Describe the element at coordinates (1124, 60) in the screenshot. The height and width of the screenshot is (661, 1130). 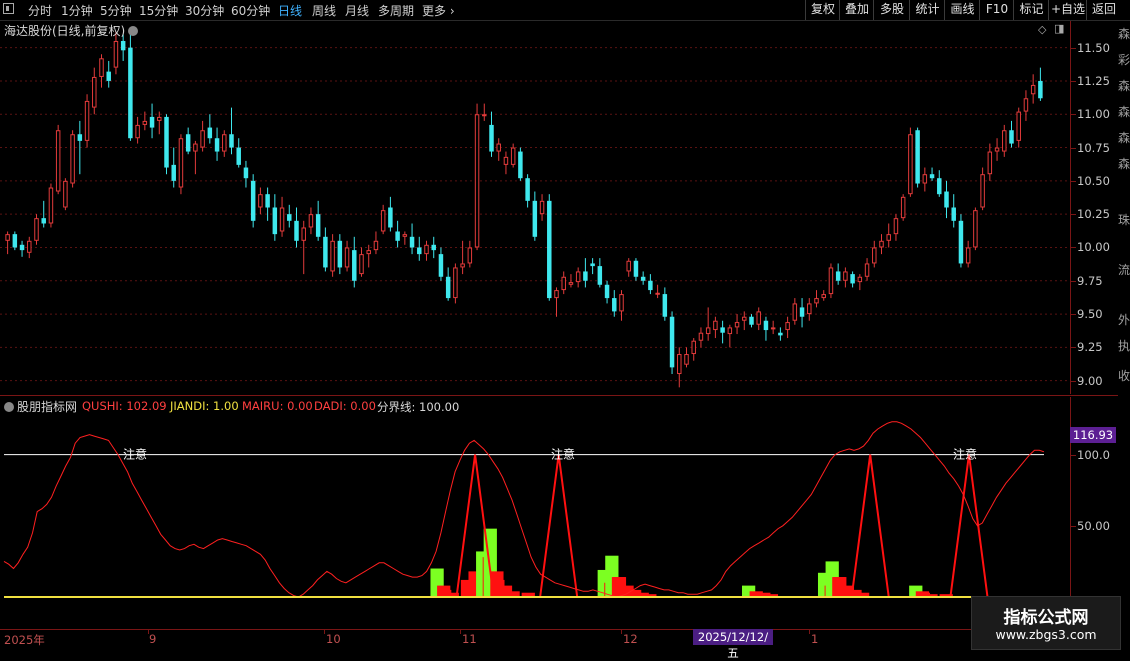
I see `side-char: 彩` at that location.